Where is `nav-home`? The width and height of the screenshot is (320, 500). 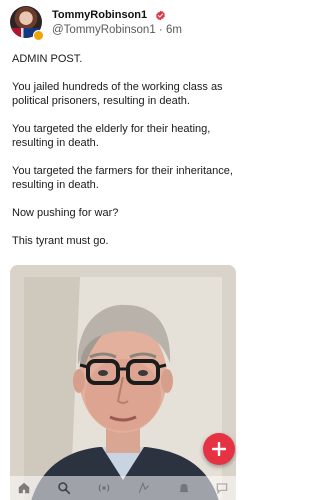
nav-home is located at coordinates (24, 488).